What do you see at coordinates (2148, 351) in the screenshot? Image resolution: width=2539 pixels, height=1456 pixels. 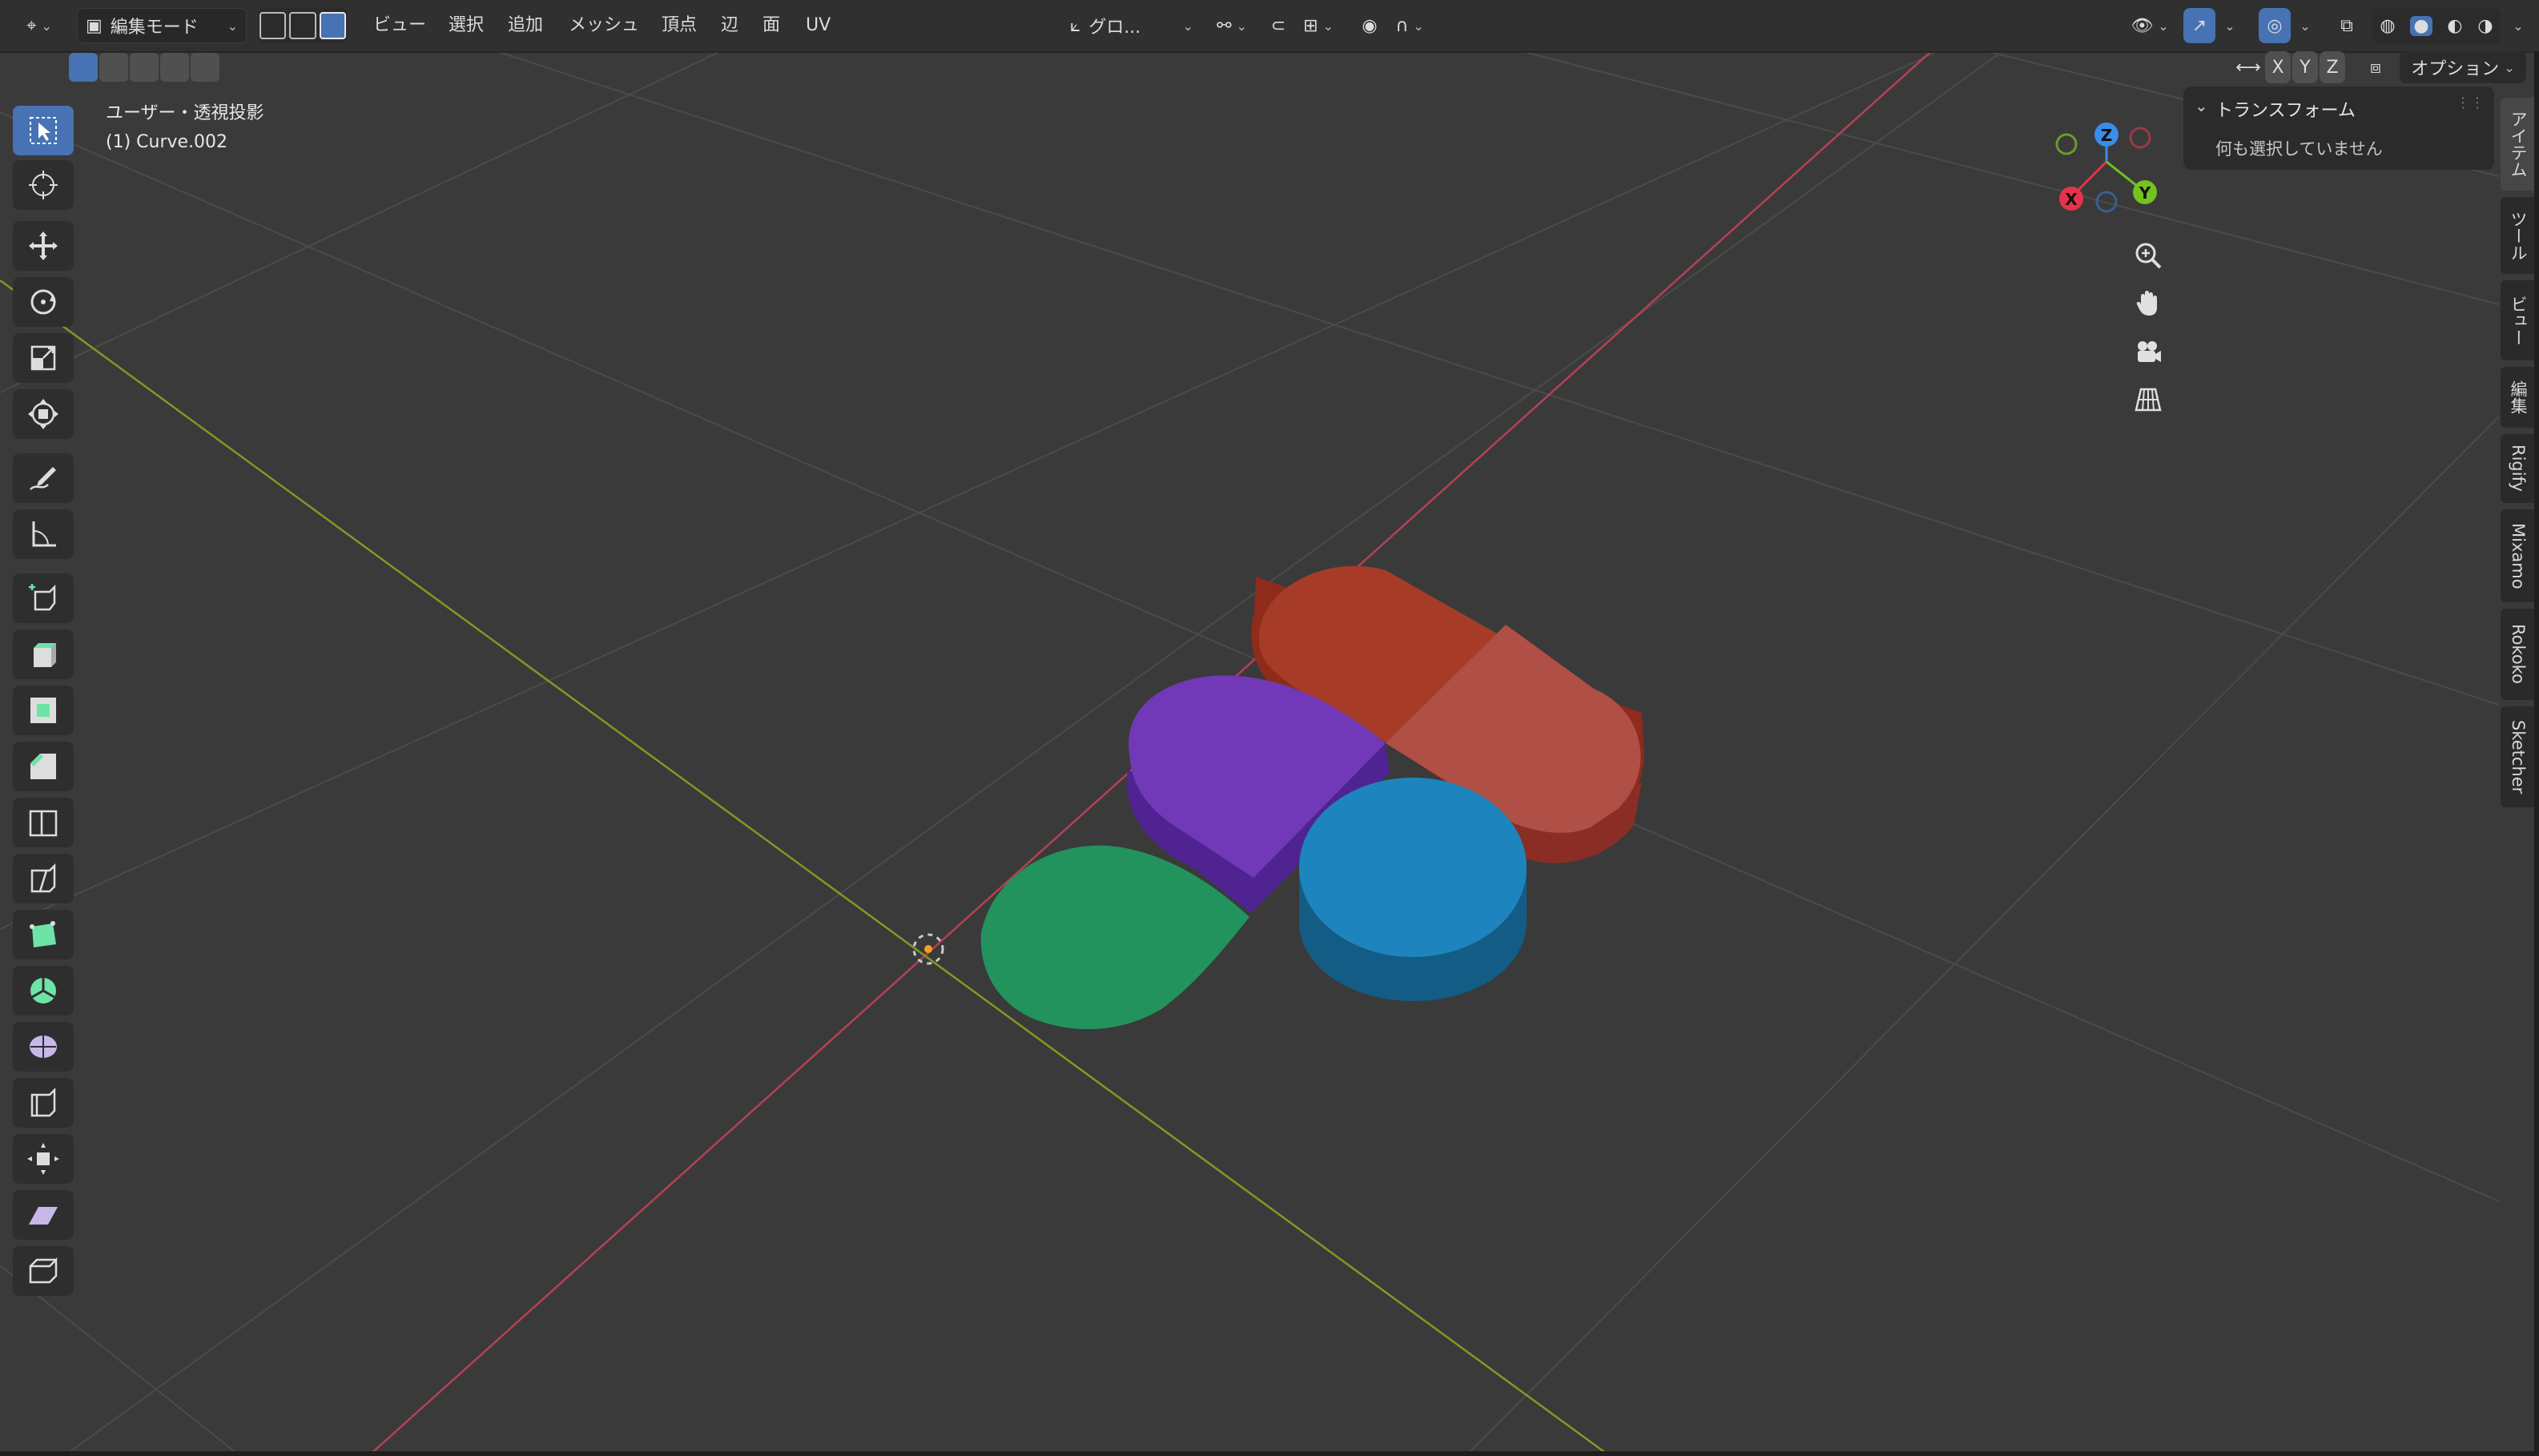 I see `camera-view-button` at bounding box center [2148, 351].